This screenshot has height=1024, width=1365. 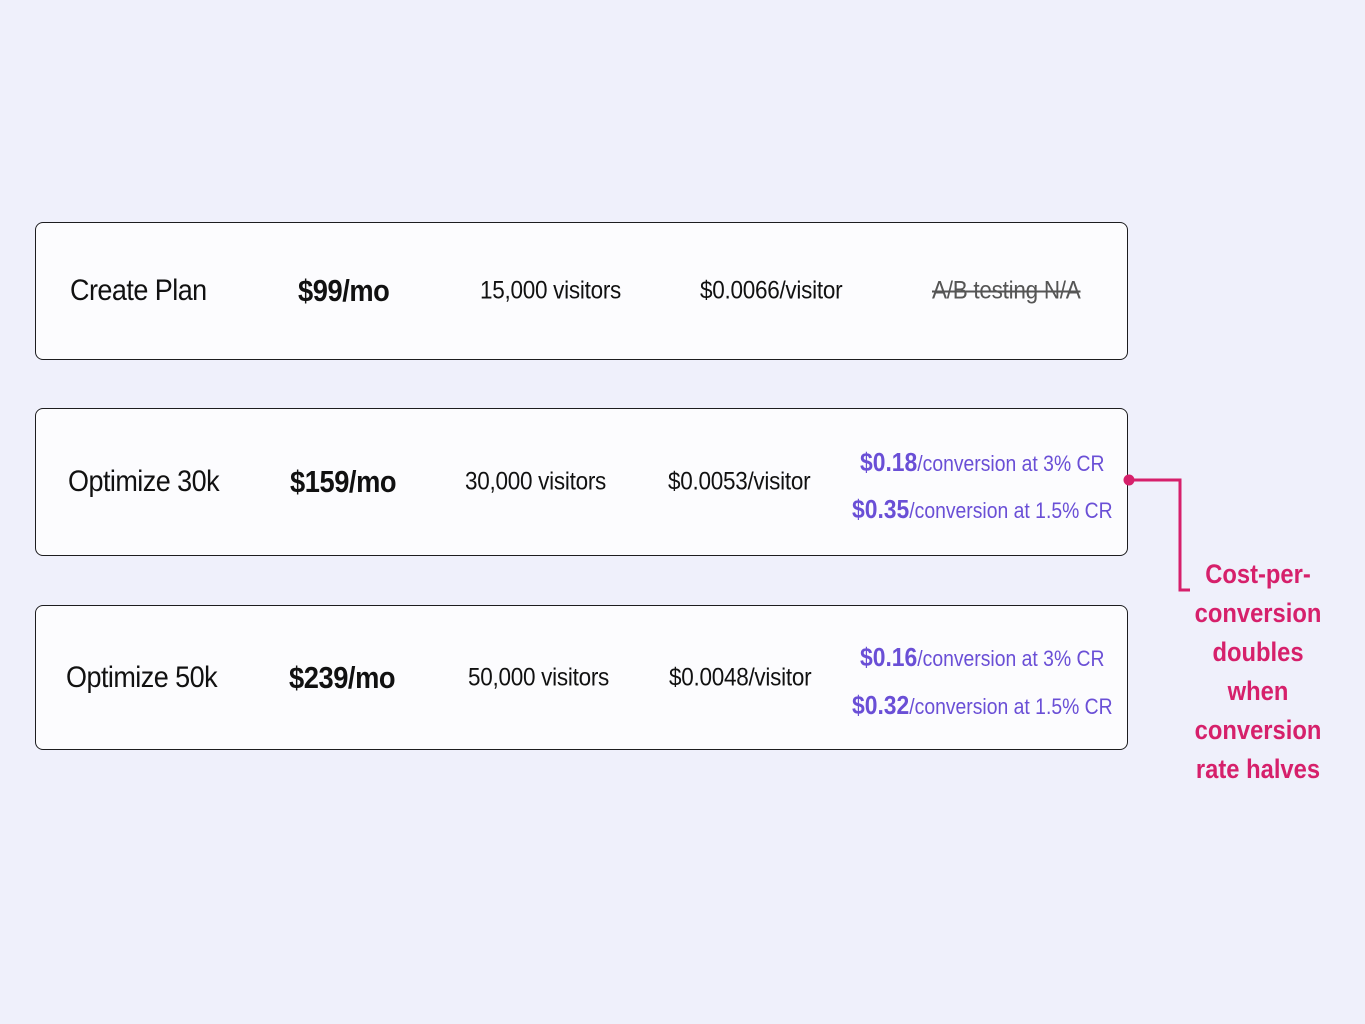 I want to click on plan-visitors: 15,000 visitors, so click(x=551, y=290).